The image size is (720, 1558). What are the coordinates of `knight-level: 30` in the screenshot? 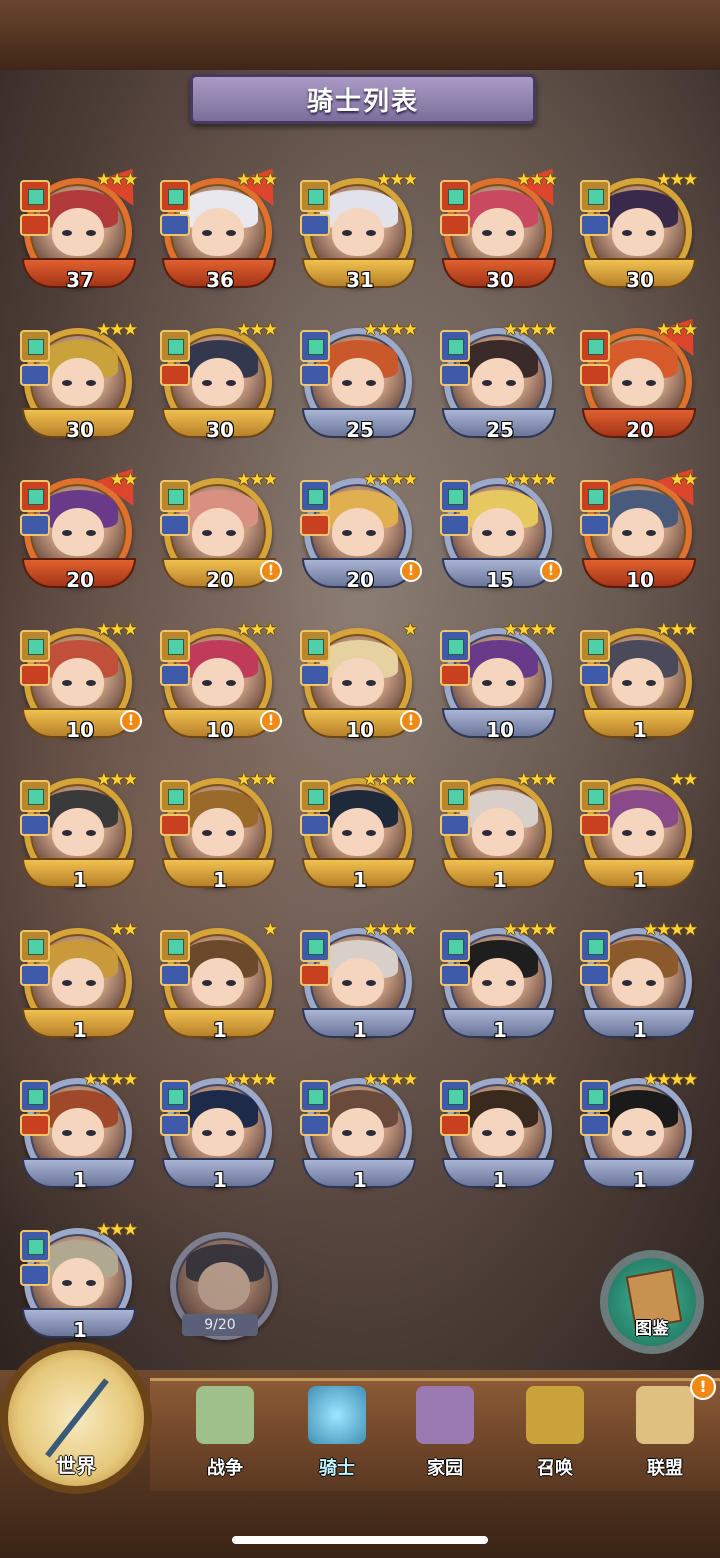 It's located at (220, 430).